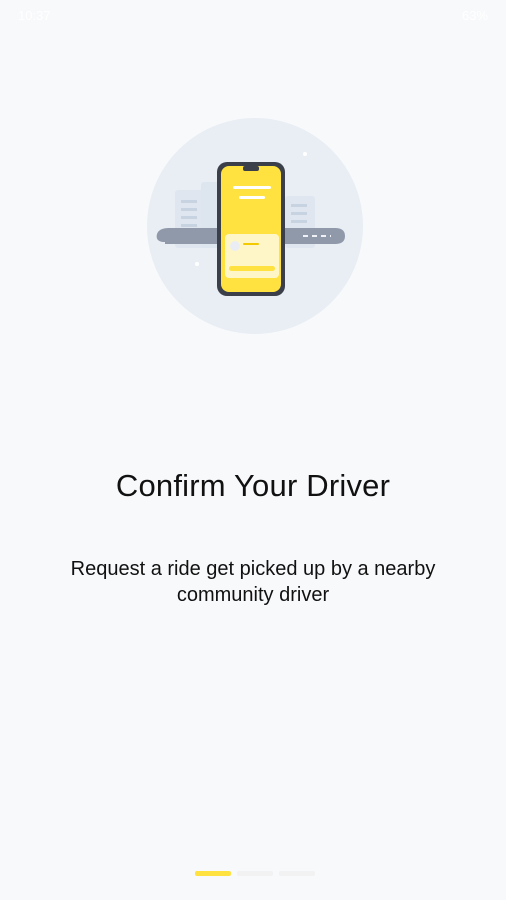  Describe the element at coordinates (253, 485) in the screenshot. I see `onboarding-title: Confirm Your Driver` at that location.